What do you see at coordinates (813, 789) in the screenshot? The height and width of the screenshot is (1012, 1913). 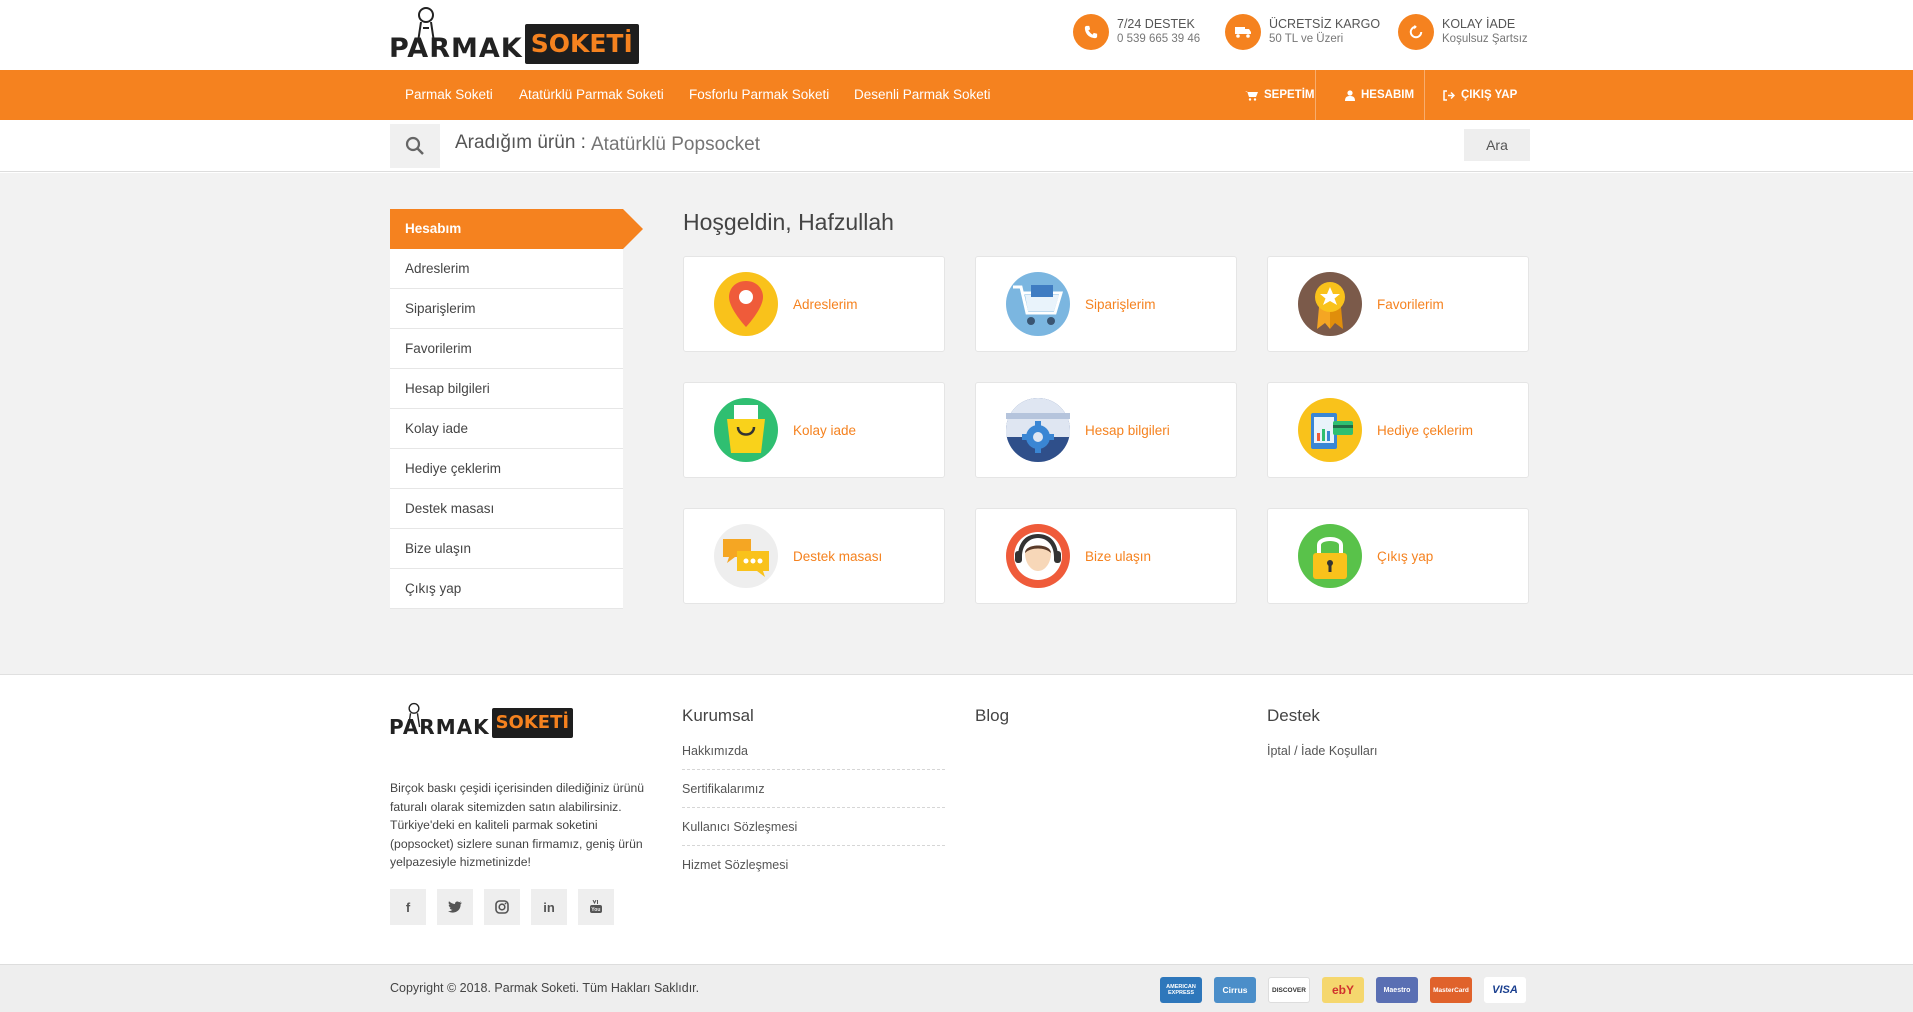 I see `footer-link-sertifikalarimiz: Sertifikalarımız` at bounding box center [813, 789].